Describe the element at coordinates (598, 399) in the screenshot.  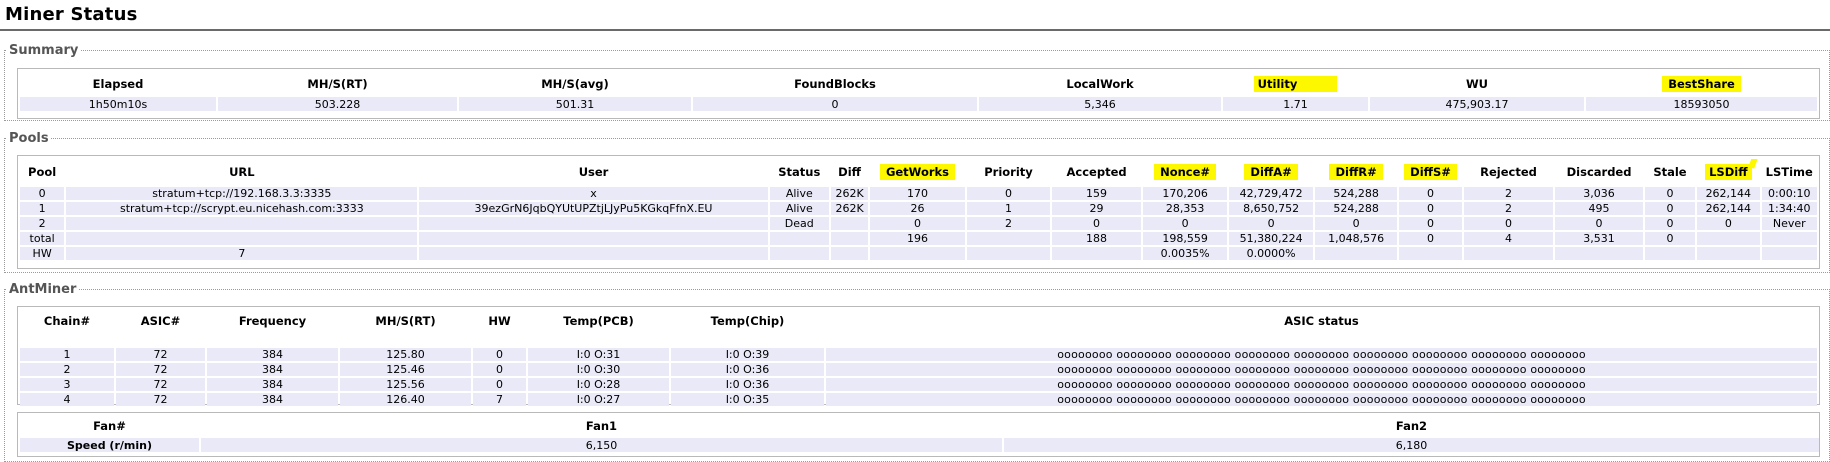
I see `chain-cell-temp-pcb: I:0 O:27` at that location.